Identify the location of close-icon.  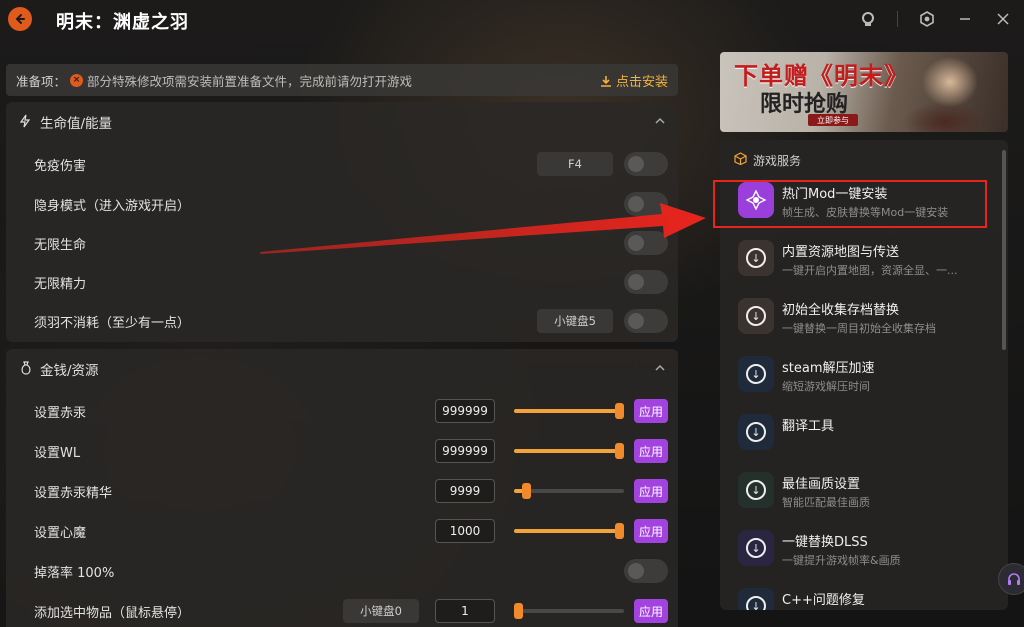
(1003, 19).